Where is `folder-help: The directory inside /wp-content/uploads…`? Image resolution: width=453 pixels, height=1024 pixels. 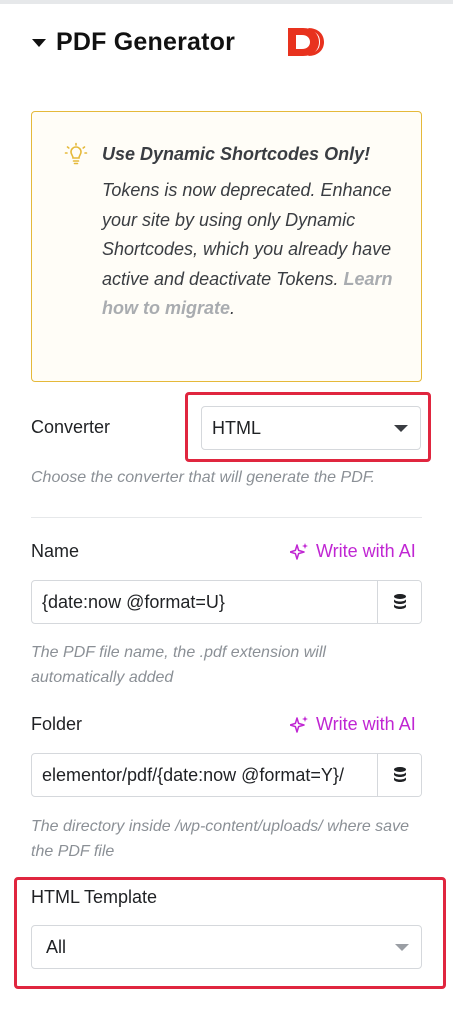
folder-help: The directory inside /wp-content/uploads… is located at coordinates (220, 839).